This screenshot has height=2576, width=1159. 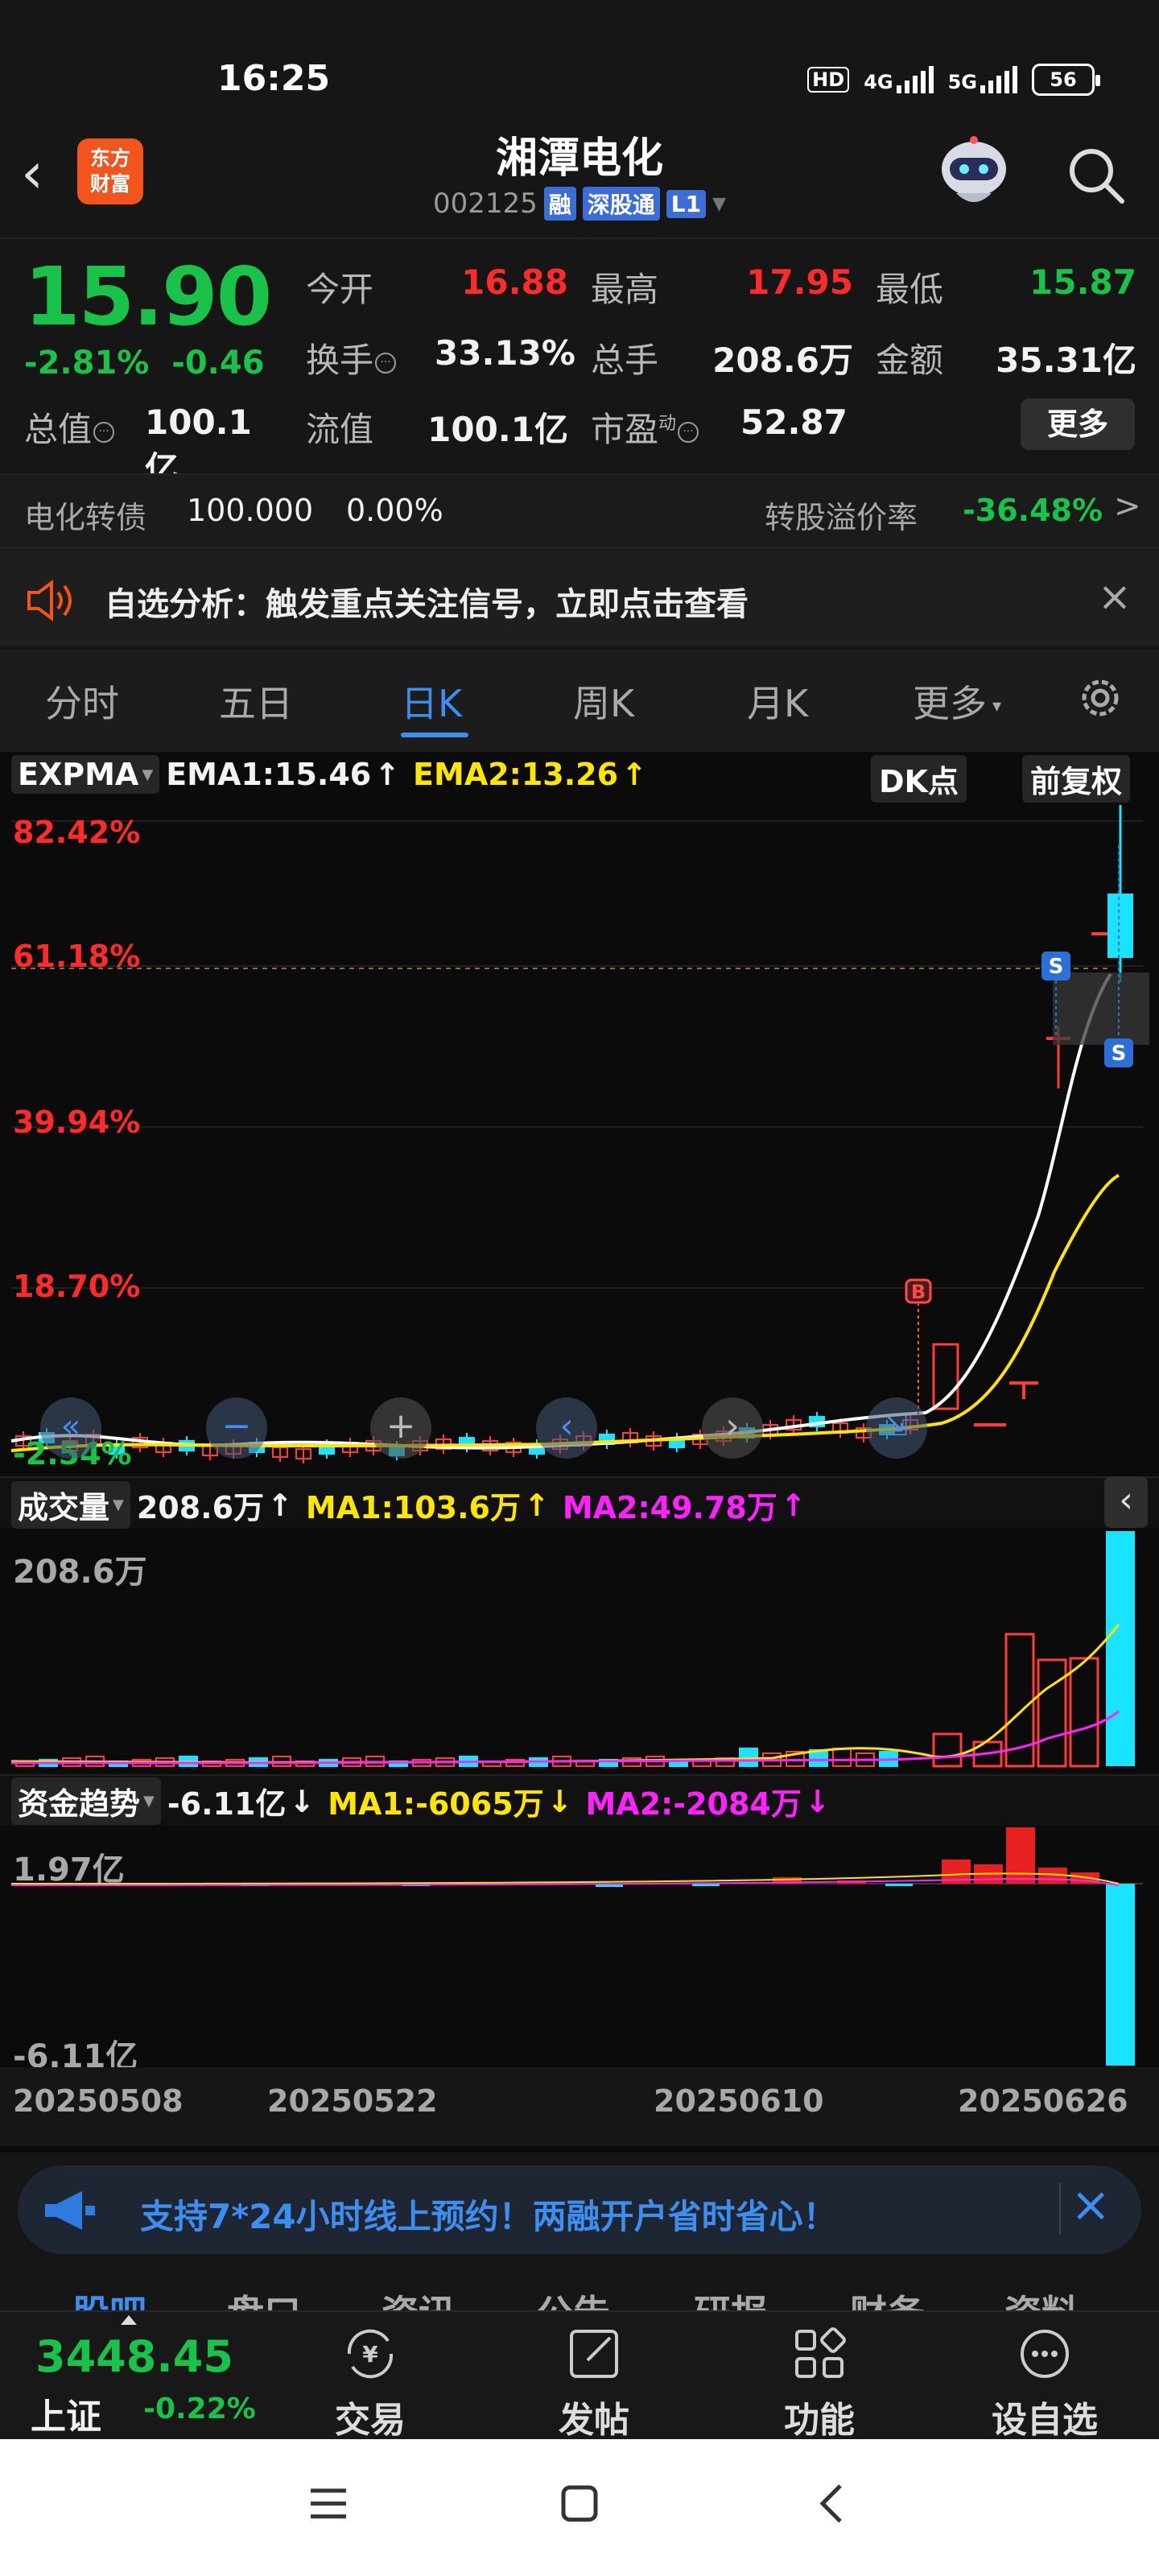 I want to click on nav-post: 发帖, so click(x=594, y=2383).